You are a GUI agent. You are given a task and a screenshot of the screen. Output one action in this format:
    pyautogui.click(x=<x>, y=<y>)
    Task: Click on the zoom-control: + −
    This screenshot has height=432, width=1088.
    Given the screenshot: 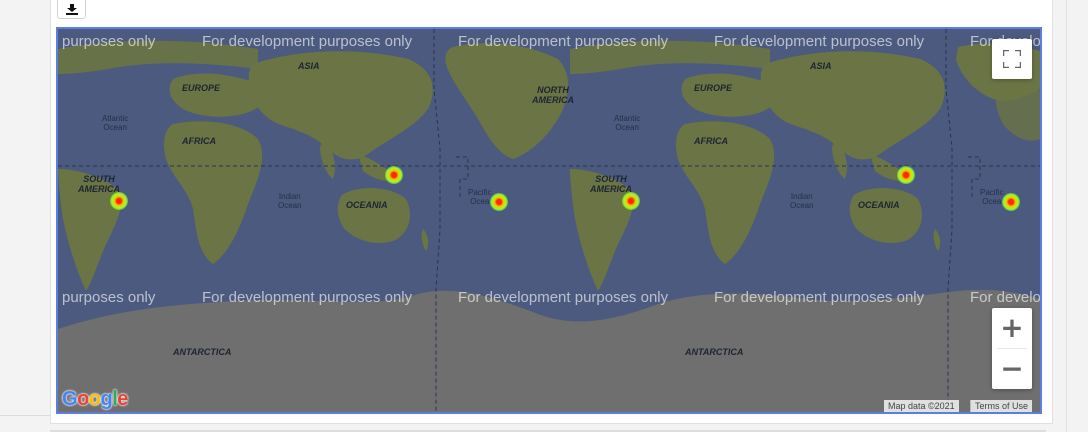 What is the action you would take?
    pyautogui.click(x=1012, y=348)
    